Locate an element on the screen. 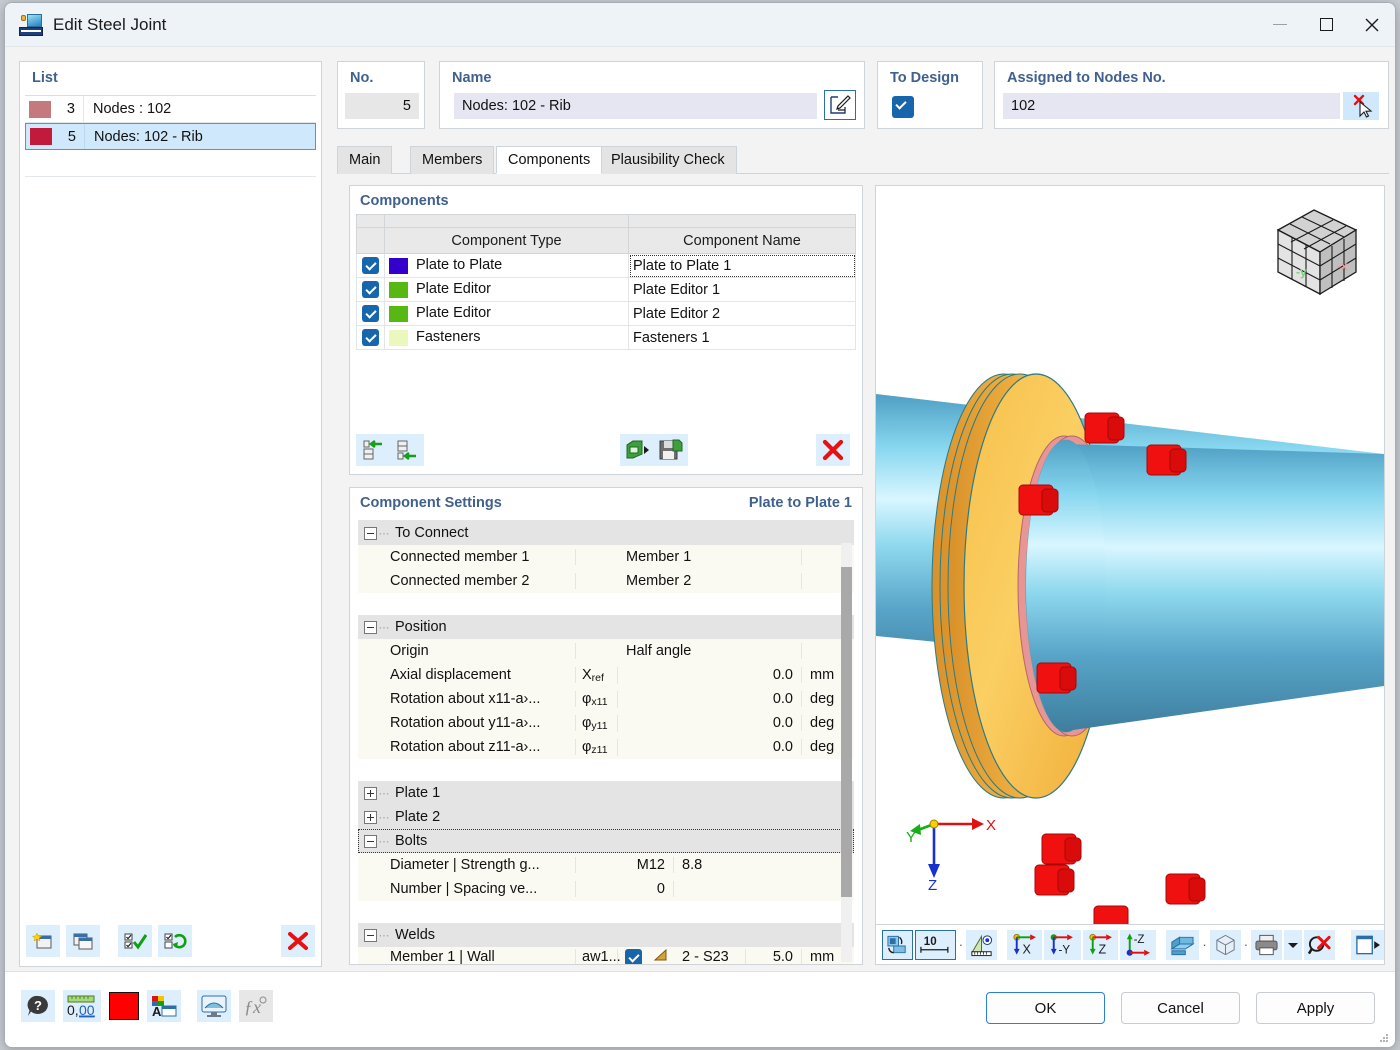  tree-row-value: M12 is located at coordinates (646, 865).